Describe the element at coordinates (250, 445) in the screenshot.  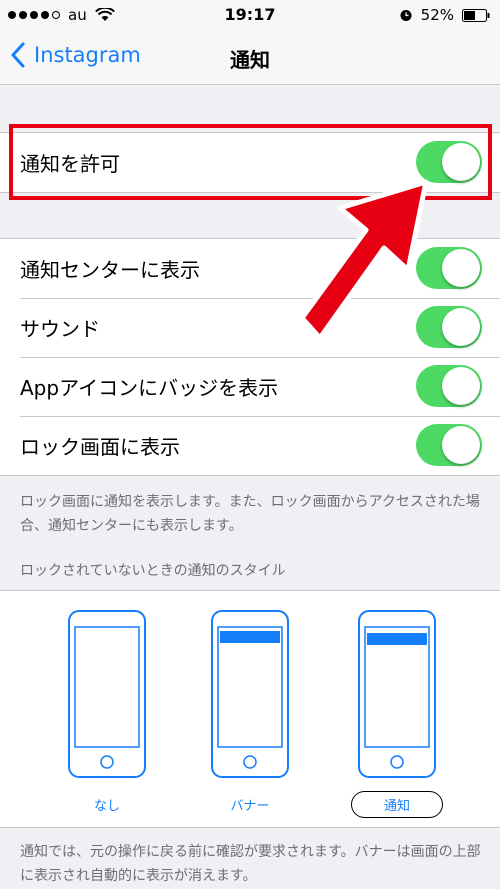
I see `settings-row-lock-screen: ロック画面に表示` at that location.